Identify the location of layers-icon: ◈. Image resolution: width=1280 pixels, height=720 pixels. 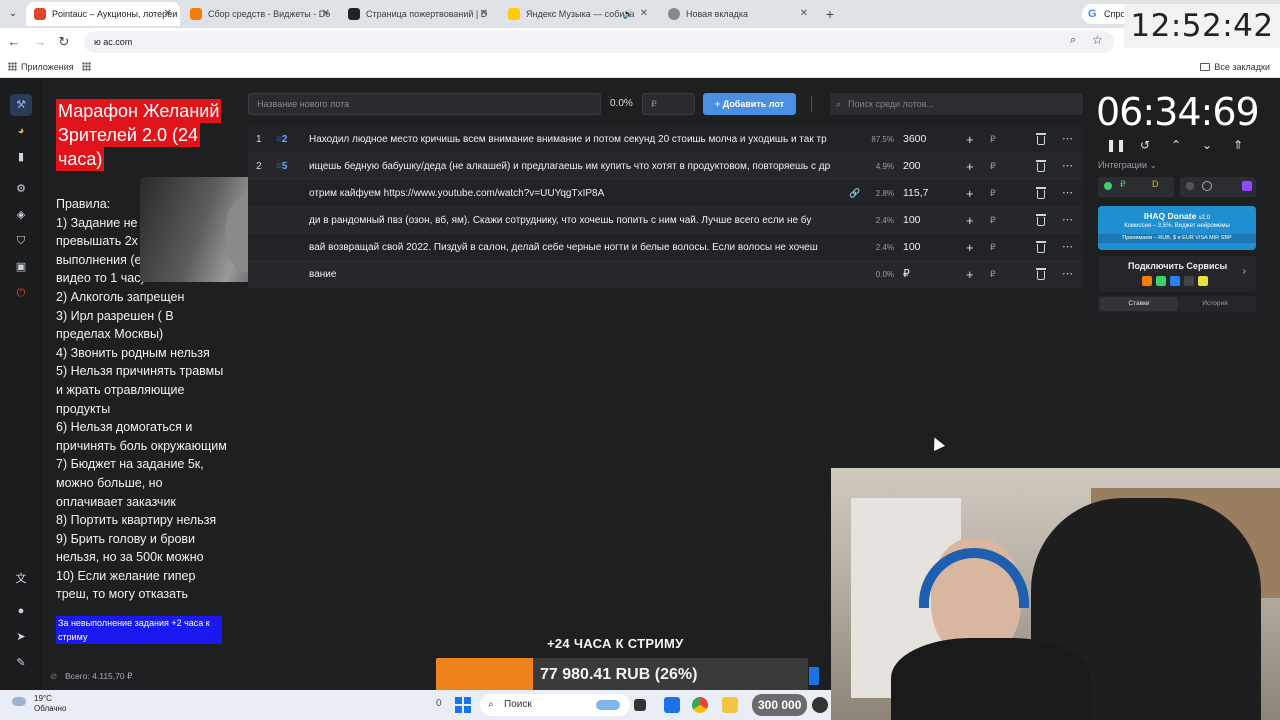
(21, 215).